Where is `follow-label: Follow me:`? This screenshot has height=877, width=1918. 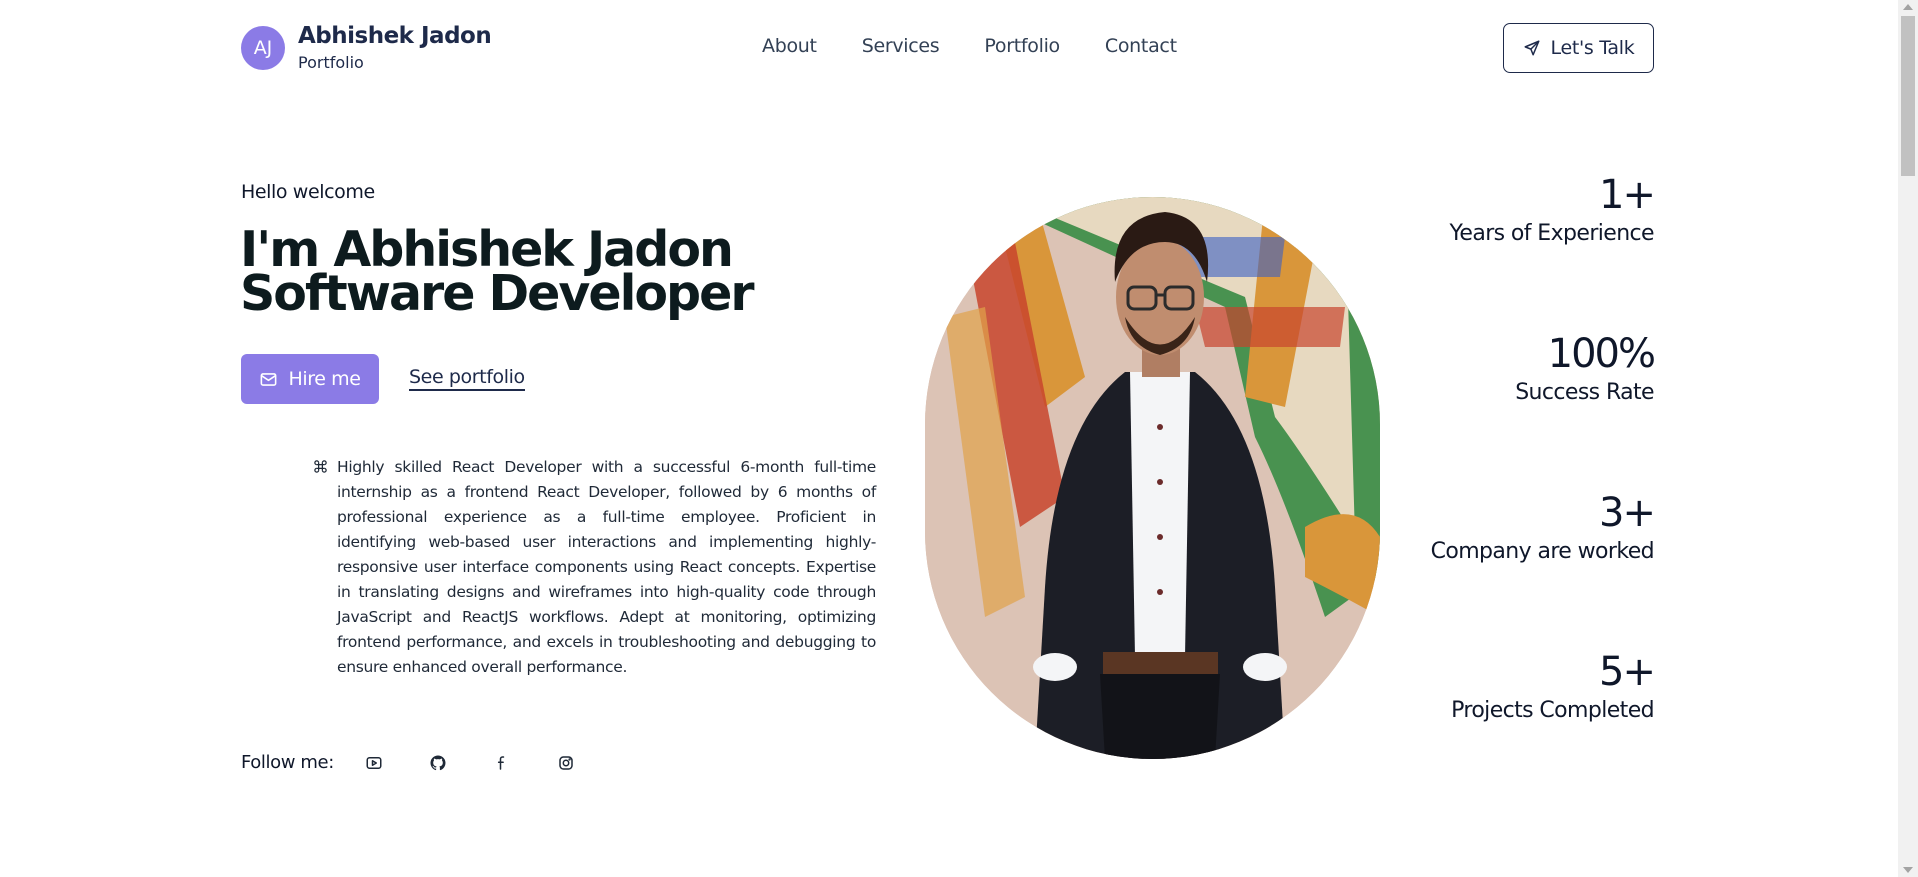
follow-label: Follow me: is located at coordinates (287, 762).